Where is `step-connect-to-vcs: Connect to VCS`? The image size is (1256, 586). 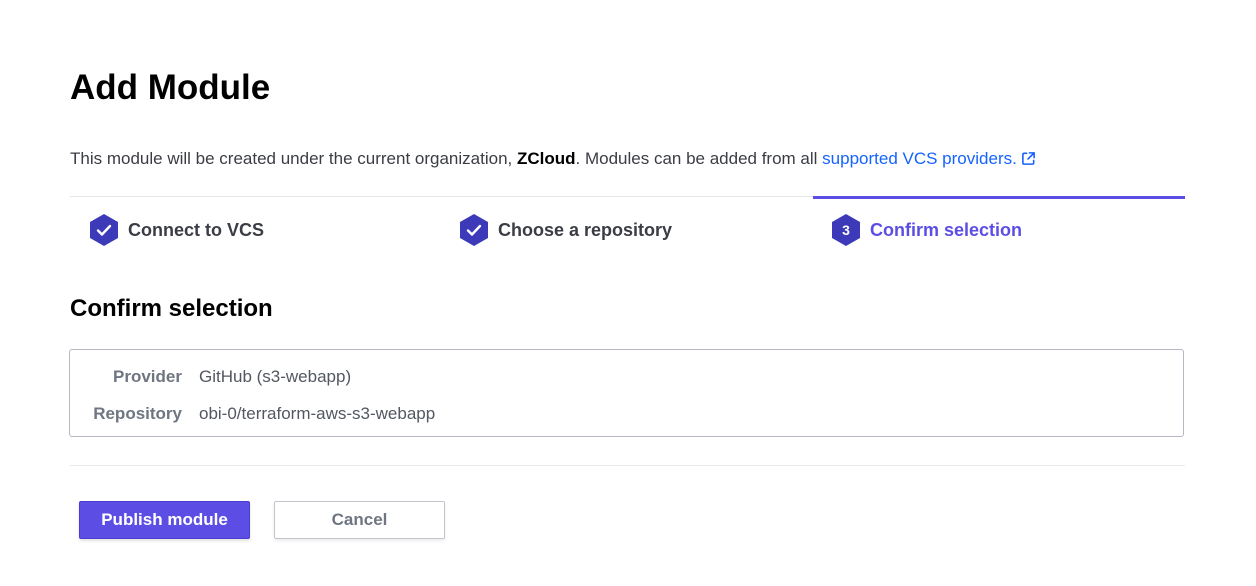 step-connect-to-vcs: Connect to VCS is located at coordinates (176, 230).